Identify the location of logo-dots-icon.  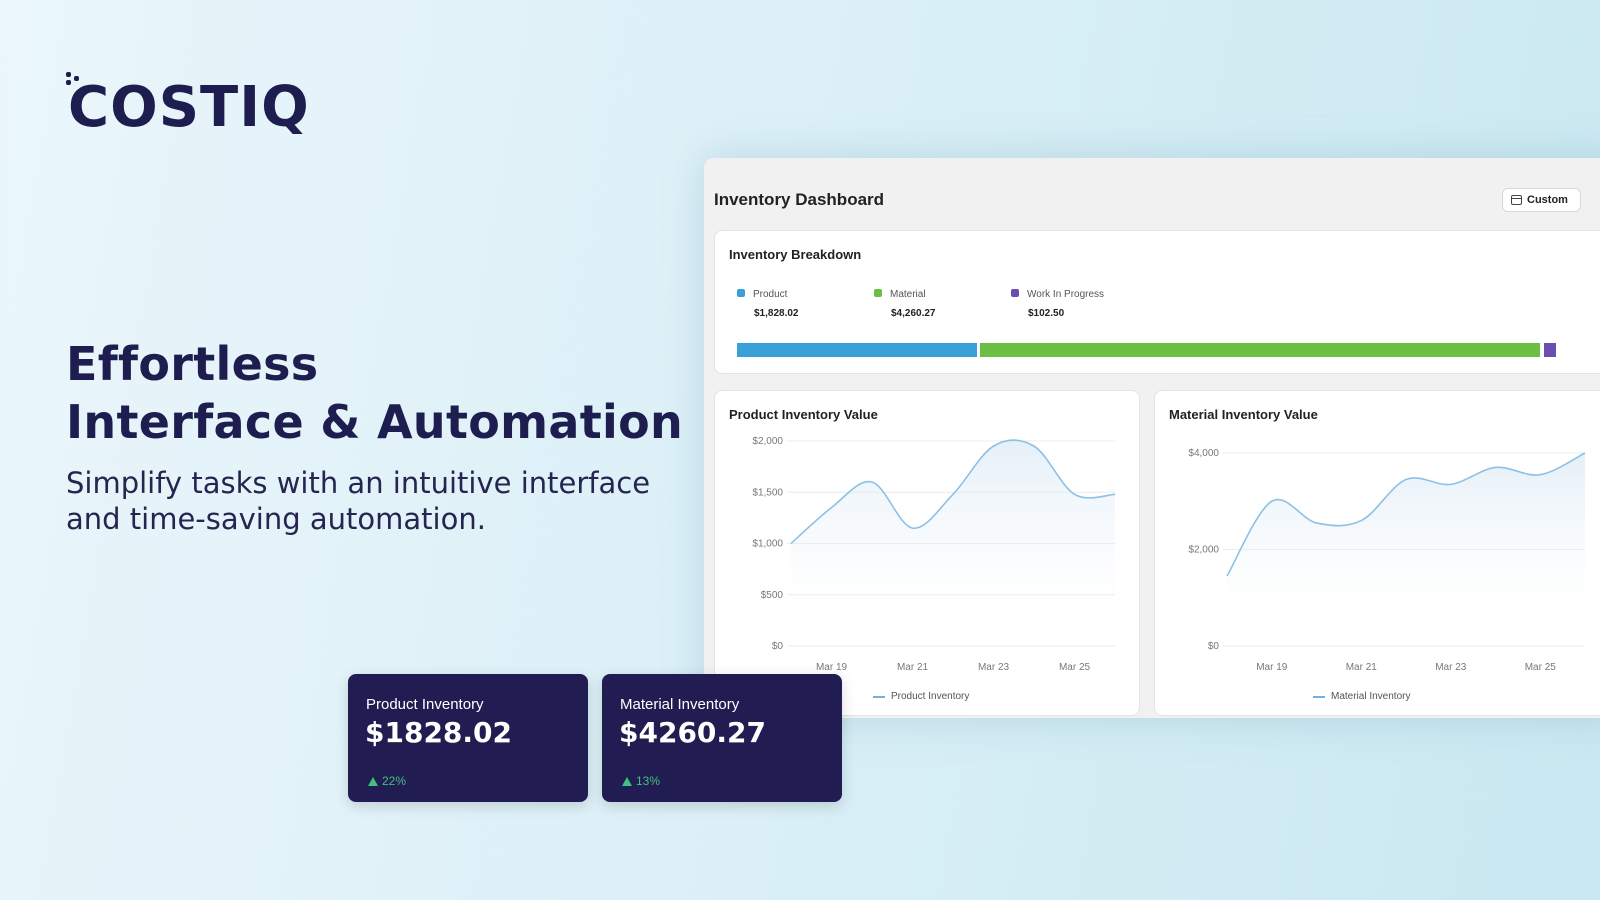
(74, 82).